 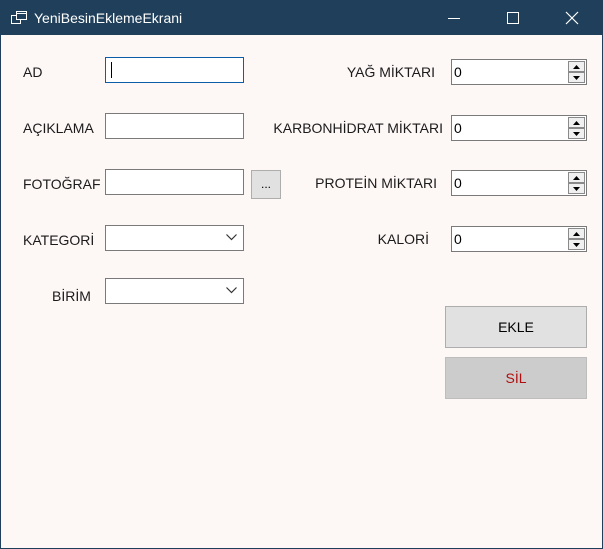 I want to click on close-icon, so click(x=572, y=18).